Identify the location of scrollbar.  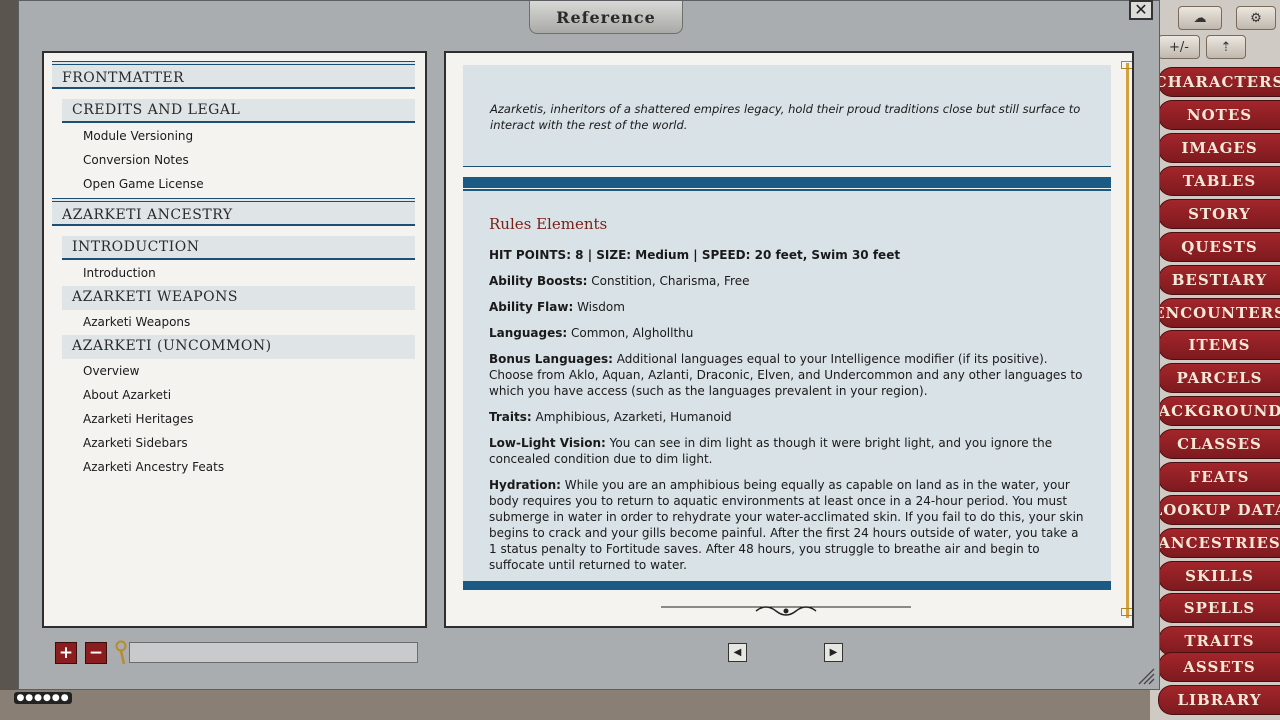
(1127, 340).